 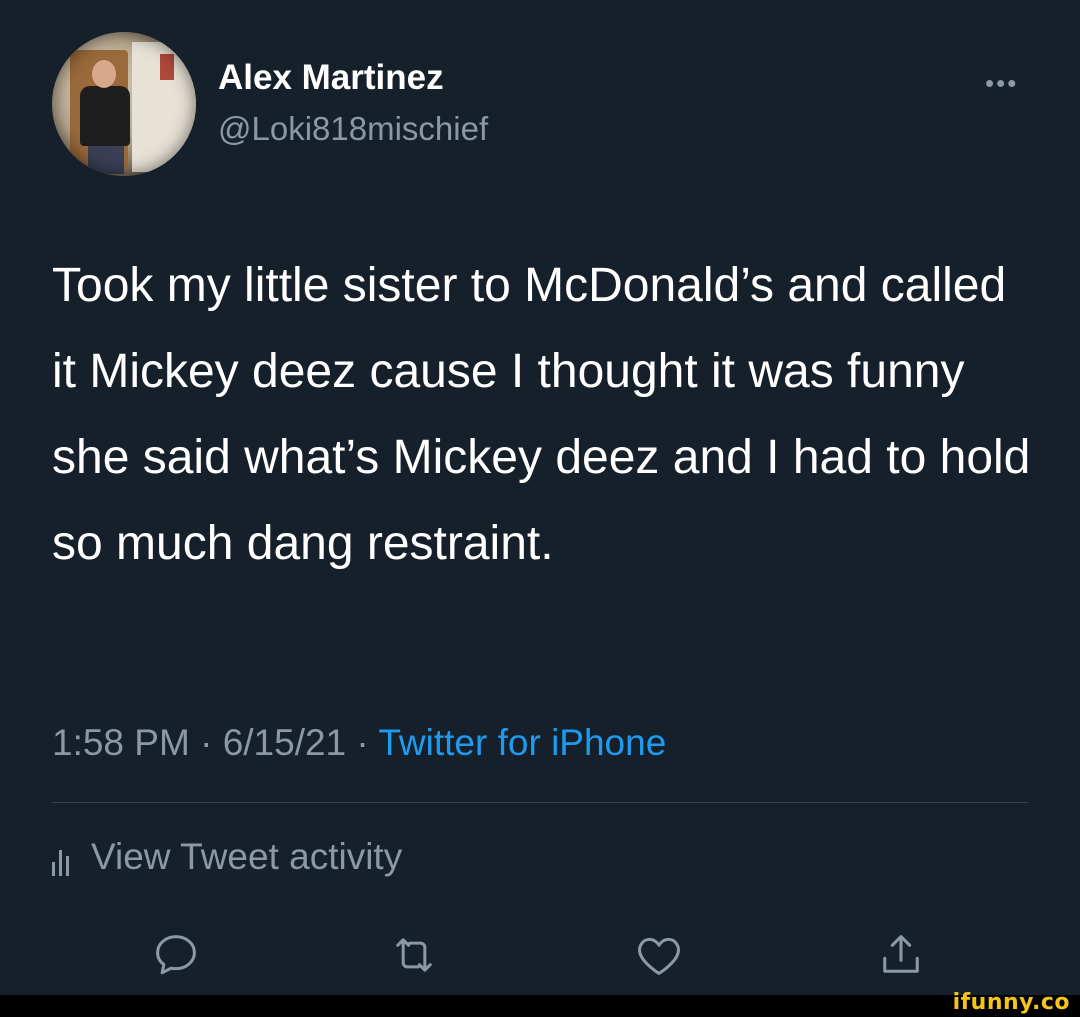 I want to click on tweet-time: 1:58 PM, so click(x=121, y=742).